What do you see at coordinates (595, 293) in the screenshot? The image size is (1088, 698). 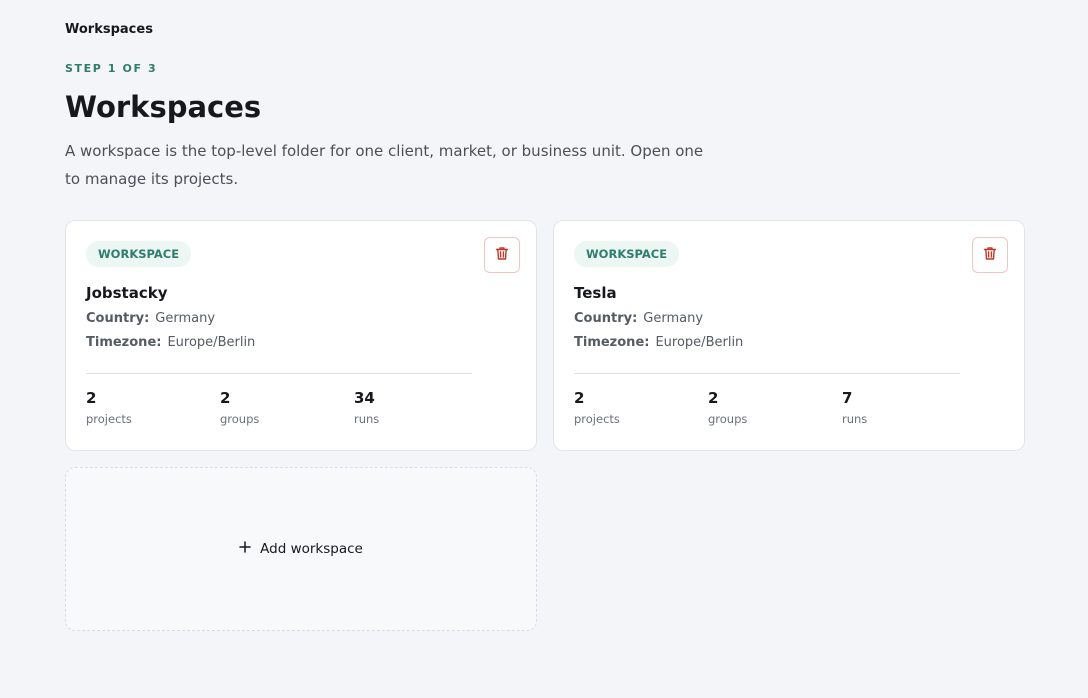 I see `workspace-name: Tesla` at bounding box center [595, 293].